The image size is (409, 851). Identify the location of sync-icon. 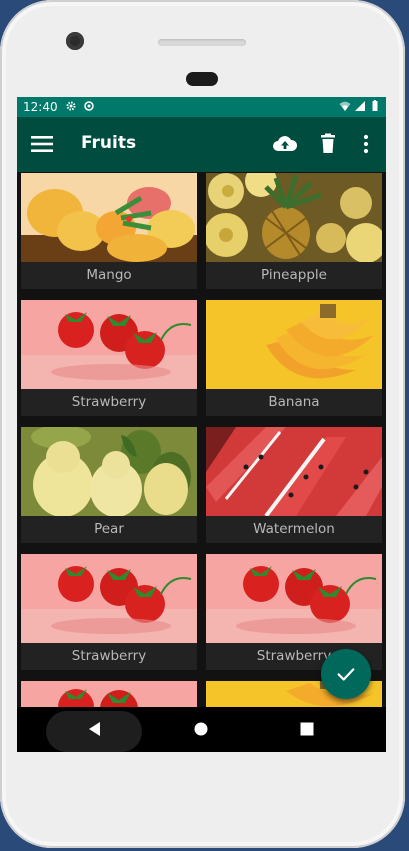
(89, 106).